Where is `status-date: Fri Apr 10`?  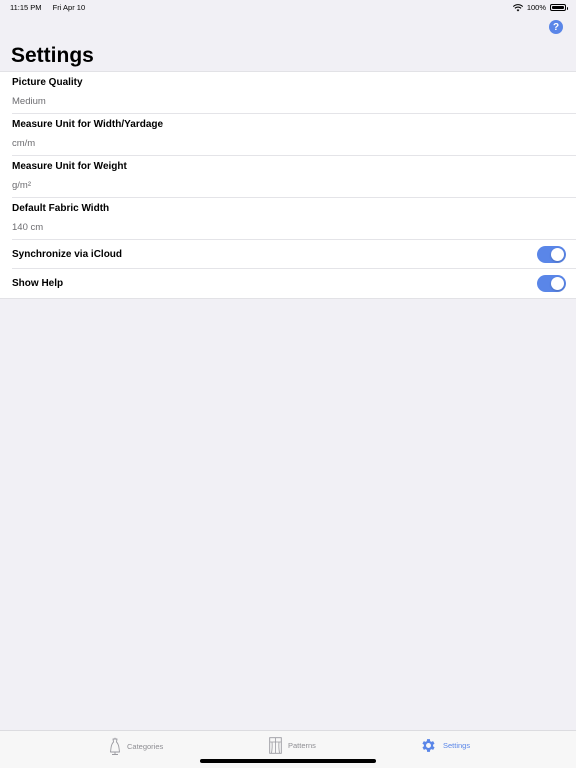
status-date: Fri Apr 10 is located at coordinates (69, 7).